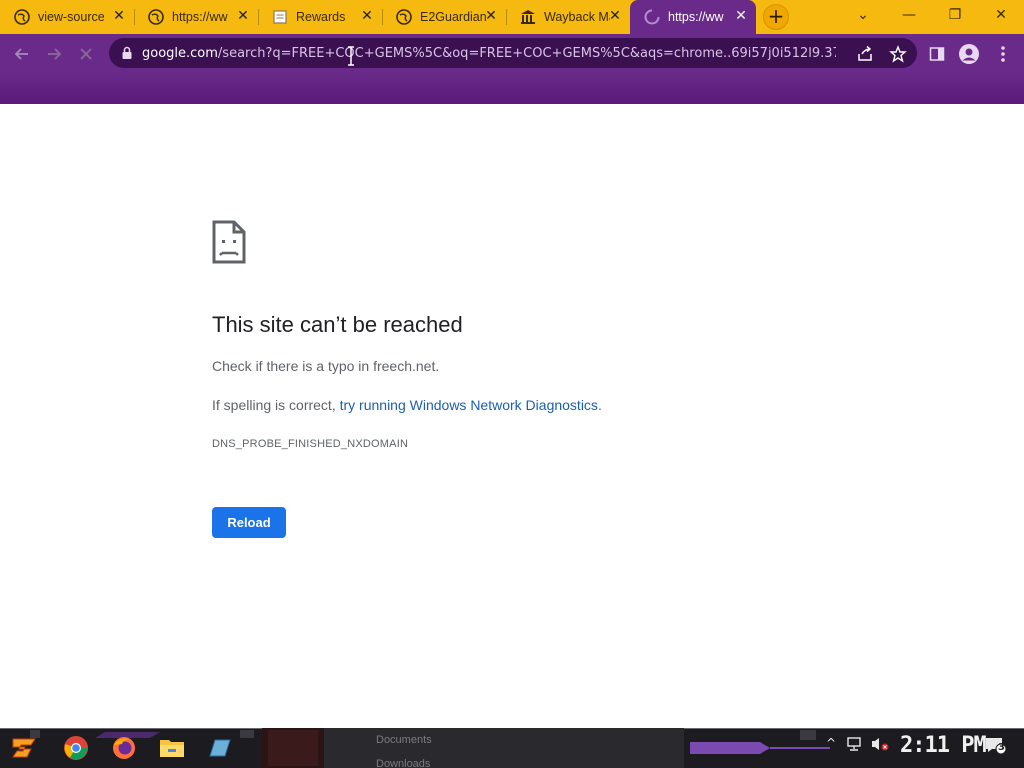  Describe the element at coordinates (276, 405) in the screenshot. I see `diagnostics-prefix: If spelling is correct,` at that location.